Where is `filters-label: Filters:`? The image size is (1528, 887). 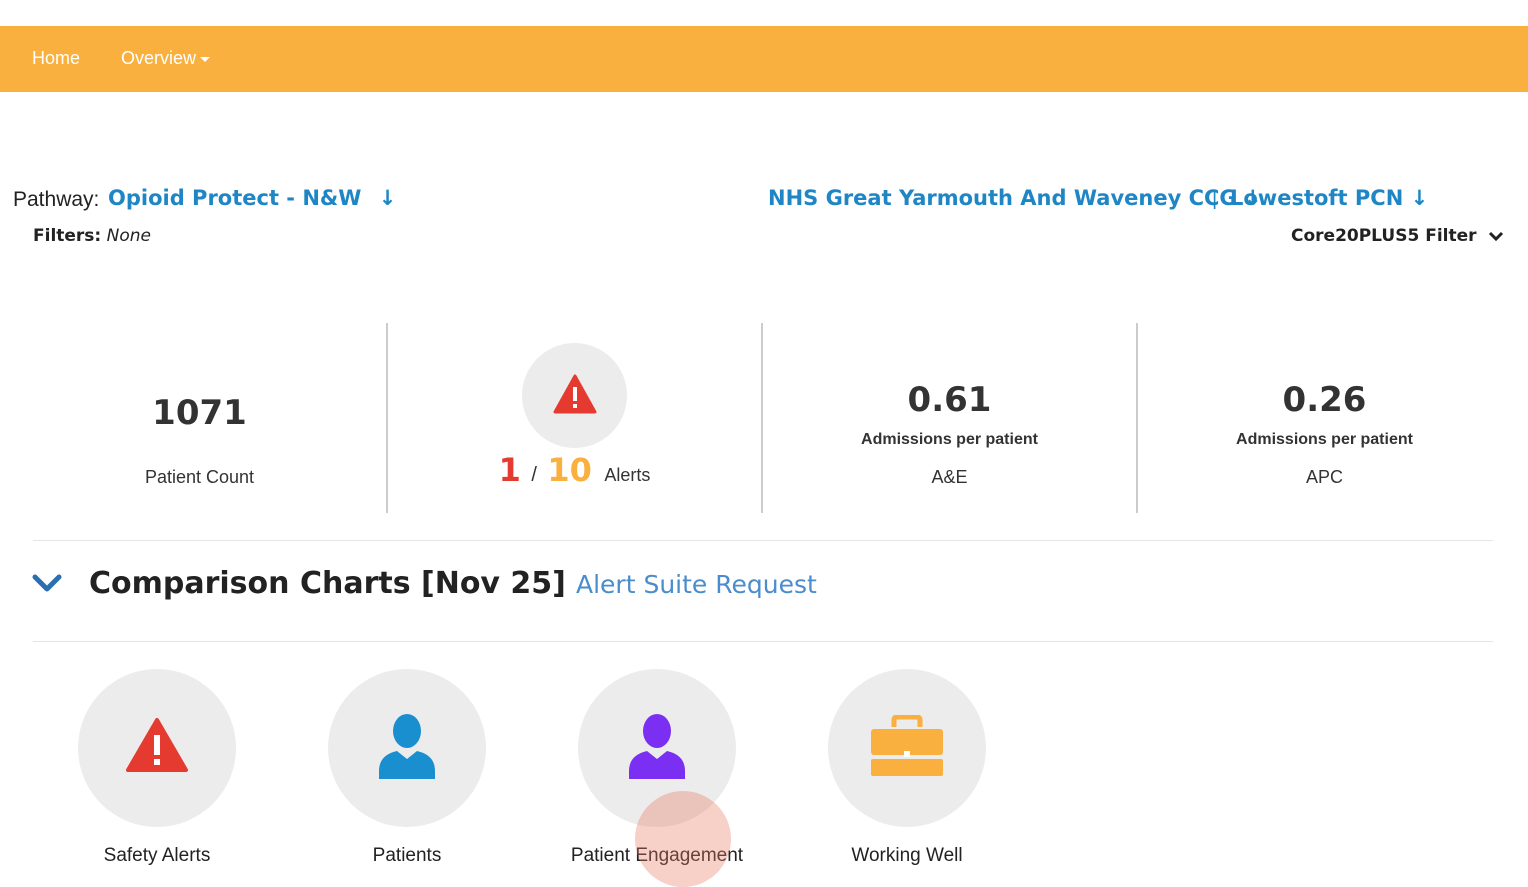
filters-label: Filters: is located at coordinates (67, 236).